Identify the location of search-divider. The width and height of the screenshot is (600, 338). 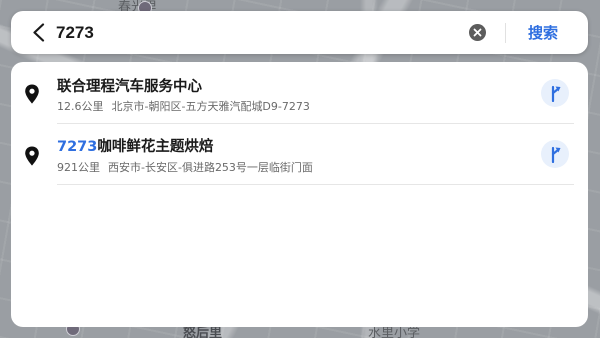
(505, 33).